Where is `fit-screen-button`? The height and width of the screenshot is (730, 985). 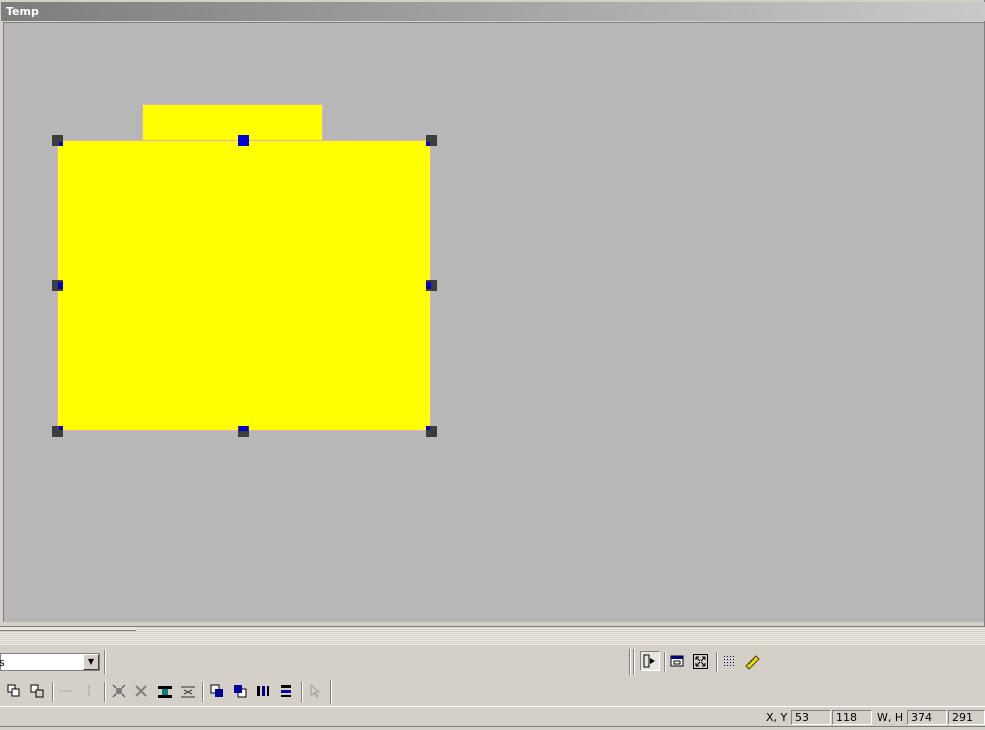
fit-screen-button is located at coordinates (701, 662).